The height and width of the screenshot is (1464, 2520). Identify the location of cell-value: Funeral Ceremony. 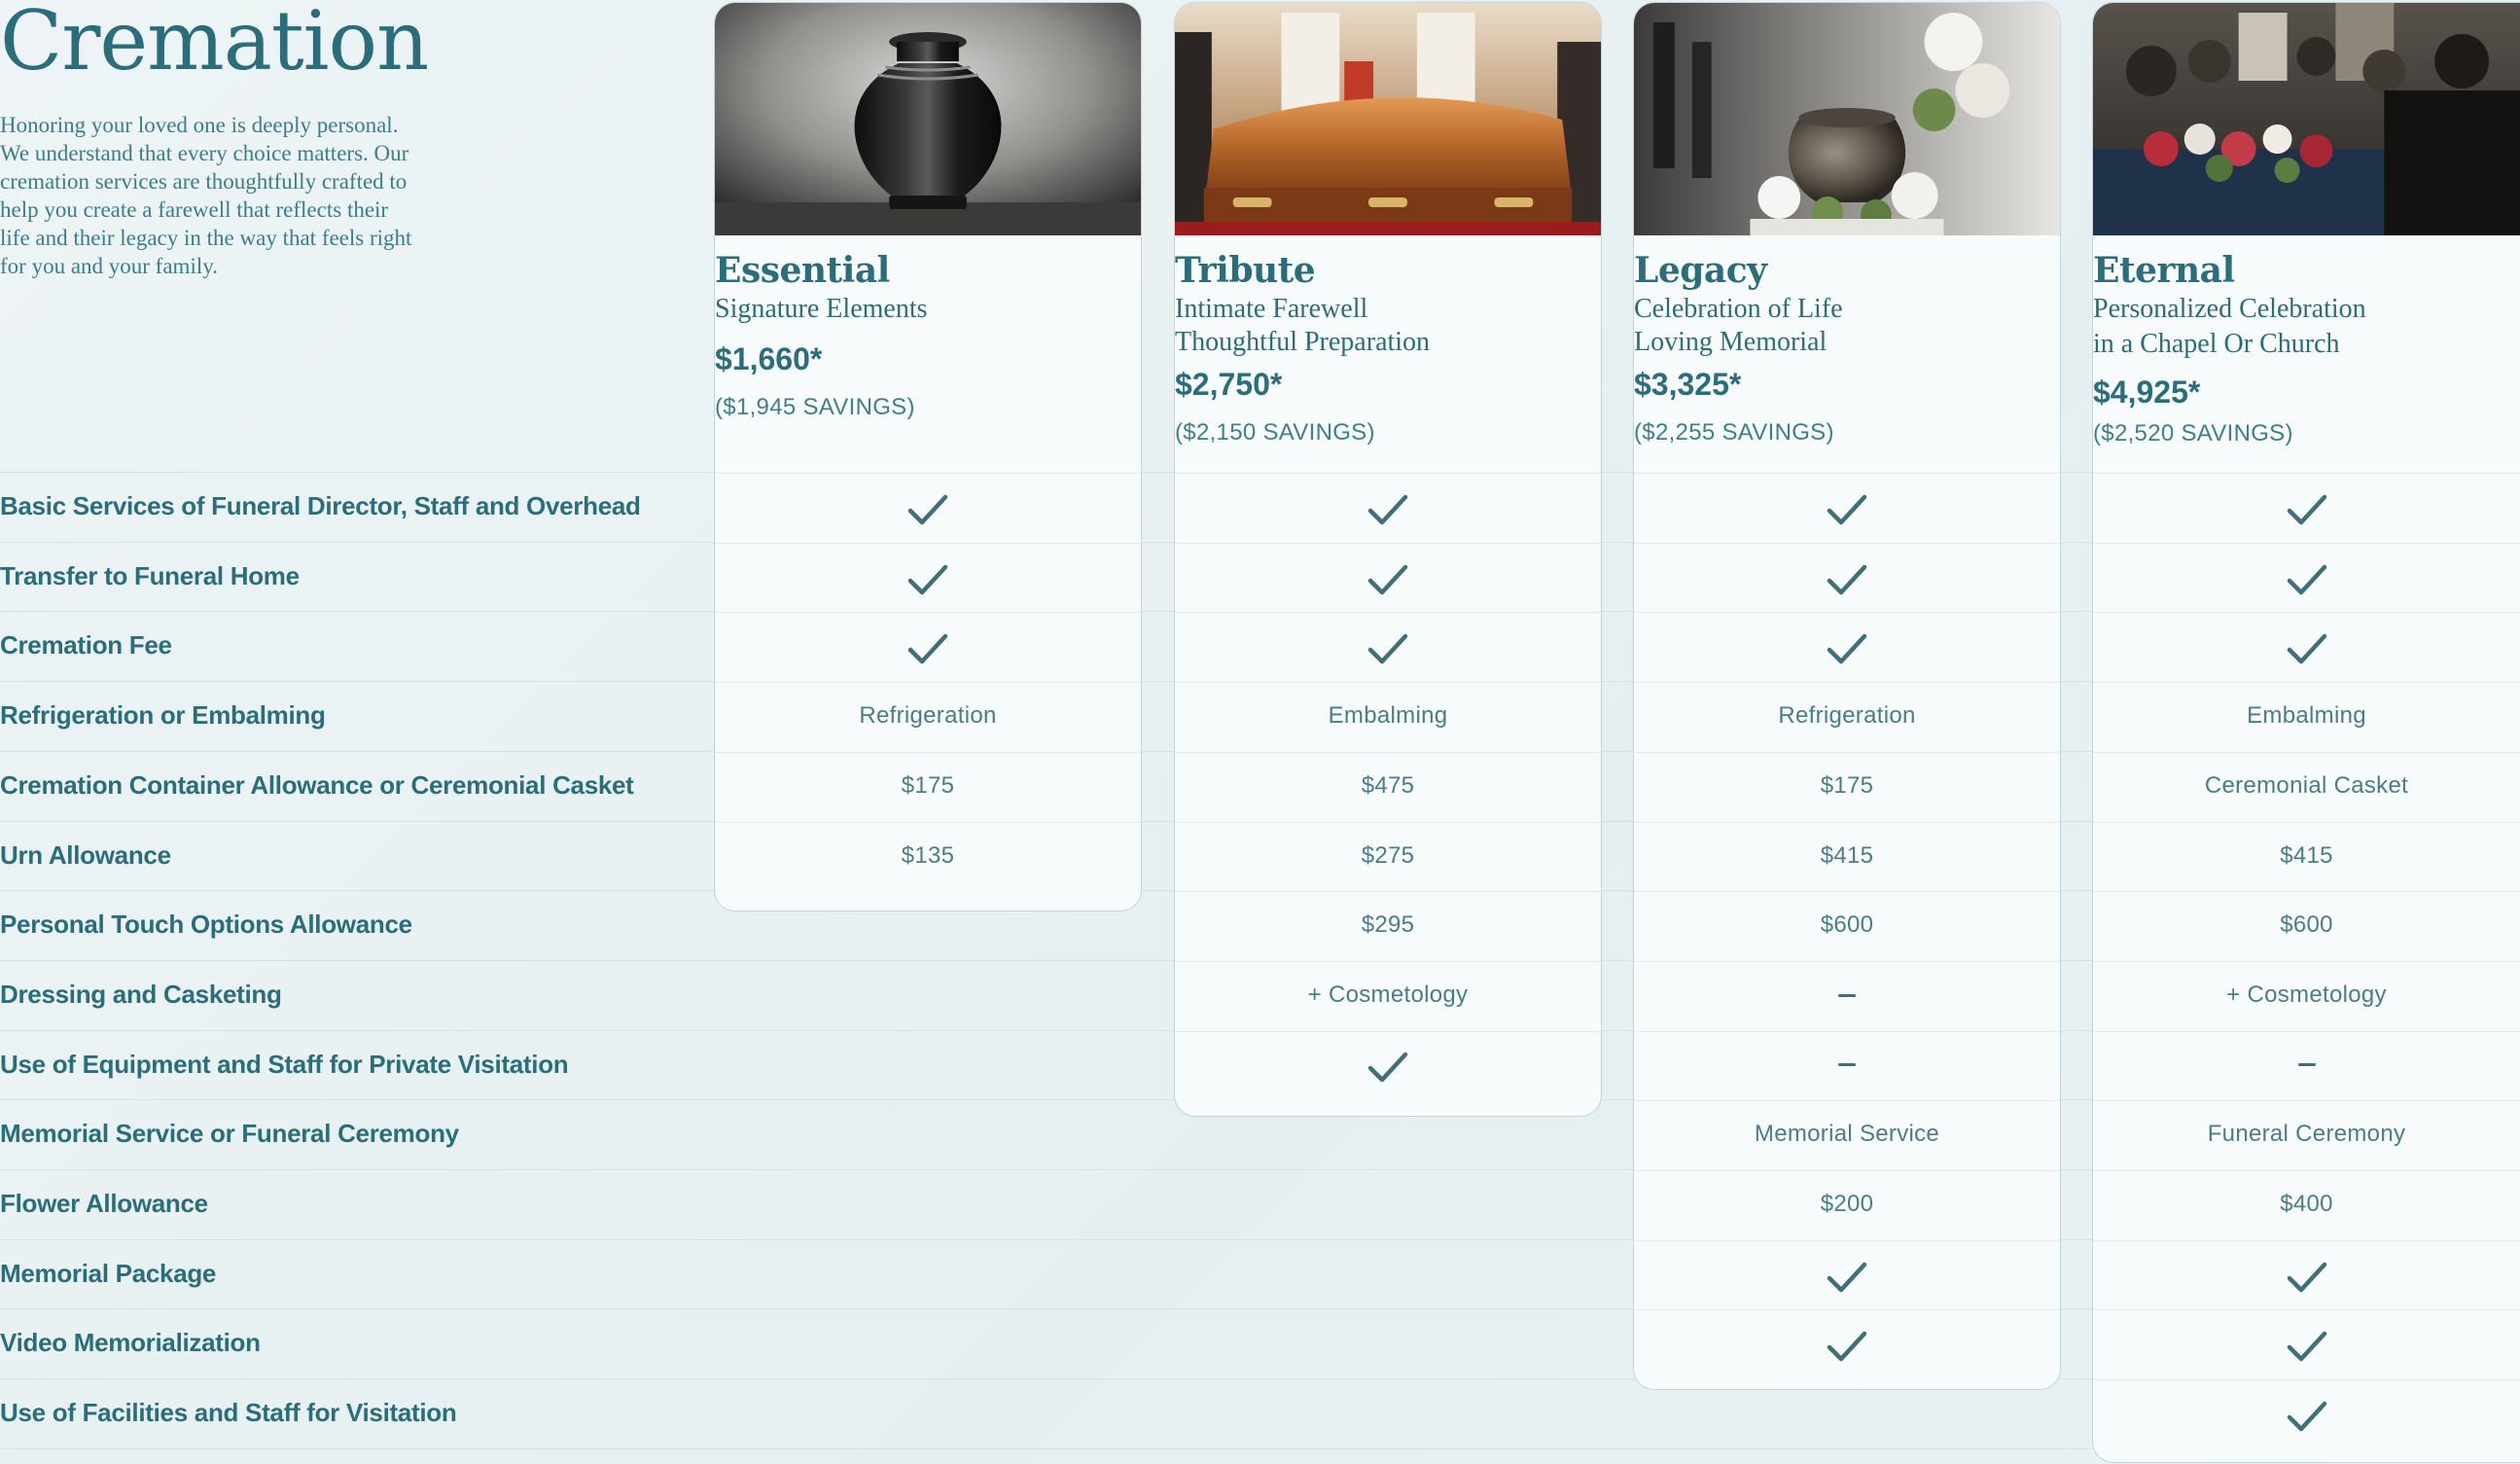
(2306, 1134).